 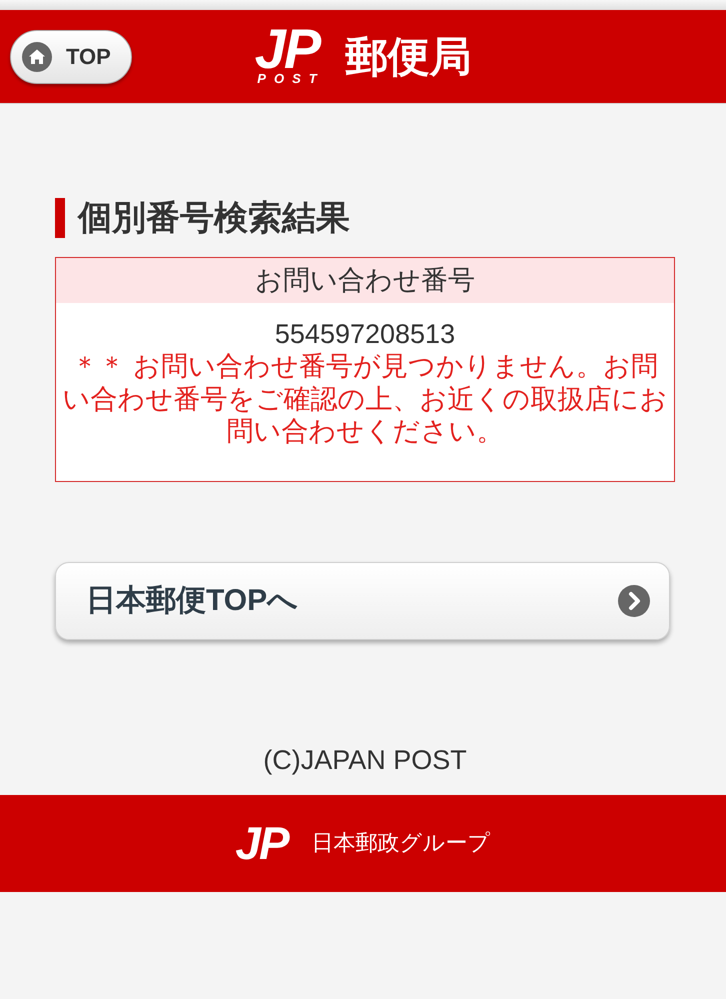 What do you see at coordinates (362, 601) in the screenshot?
I see `japan-post-top-button: 日本郵便TOPへ` at bounding box center [362, 601].